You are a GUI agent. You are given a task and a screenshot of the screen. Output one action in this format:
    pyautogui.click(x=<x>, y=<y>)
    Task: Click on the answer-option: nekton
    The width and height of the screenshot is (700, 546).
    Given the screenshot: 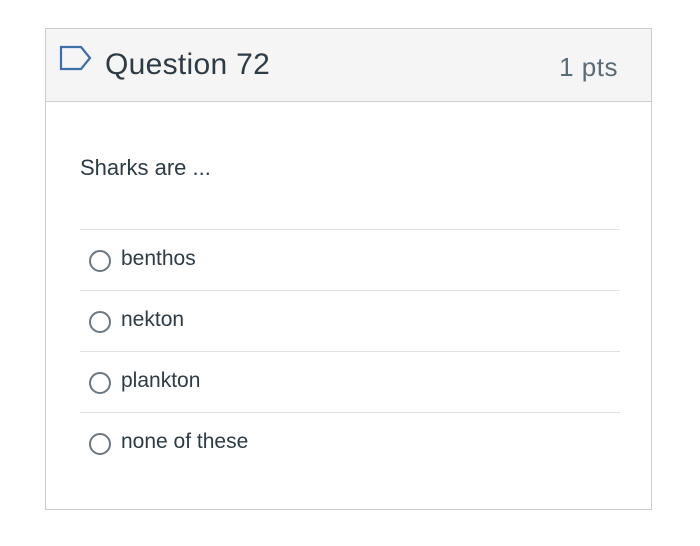 What is the action you would take?
    pyautogui.click(x=350, y=321)
    